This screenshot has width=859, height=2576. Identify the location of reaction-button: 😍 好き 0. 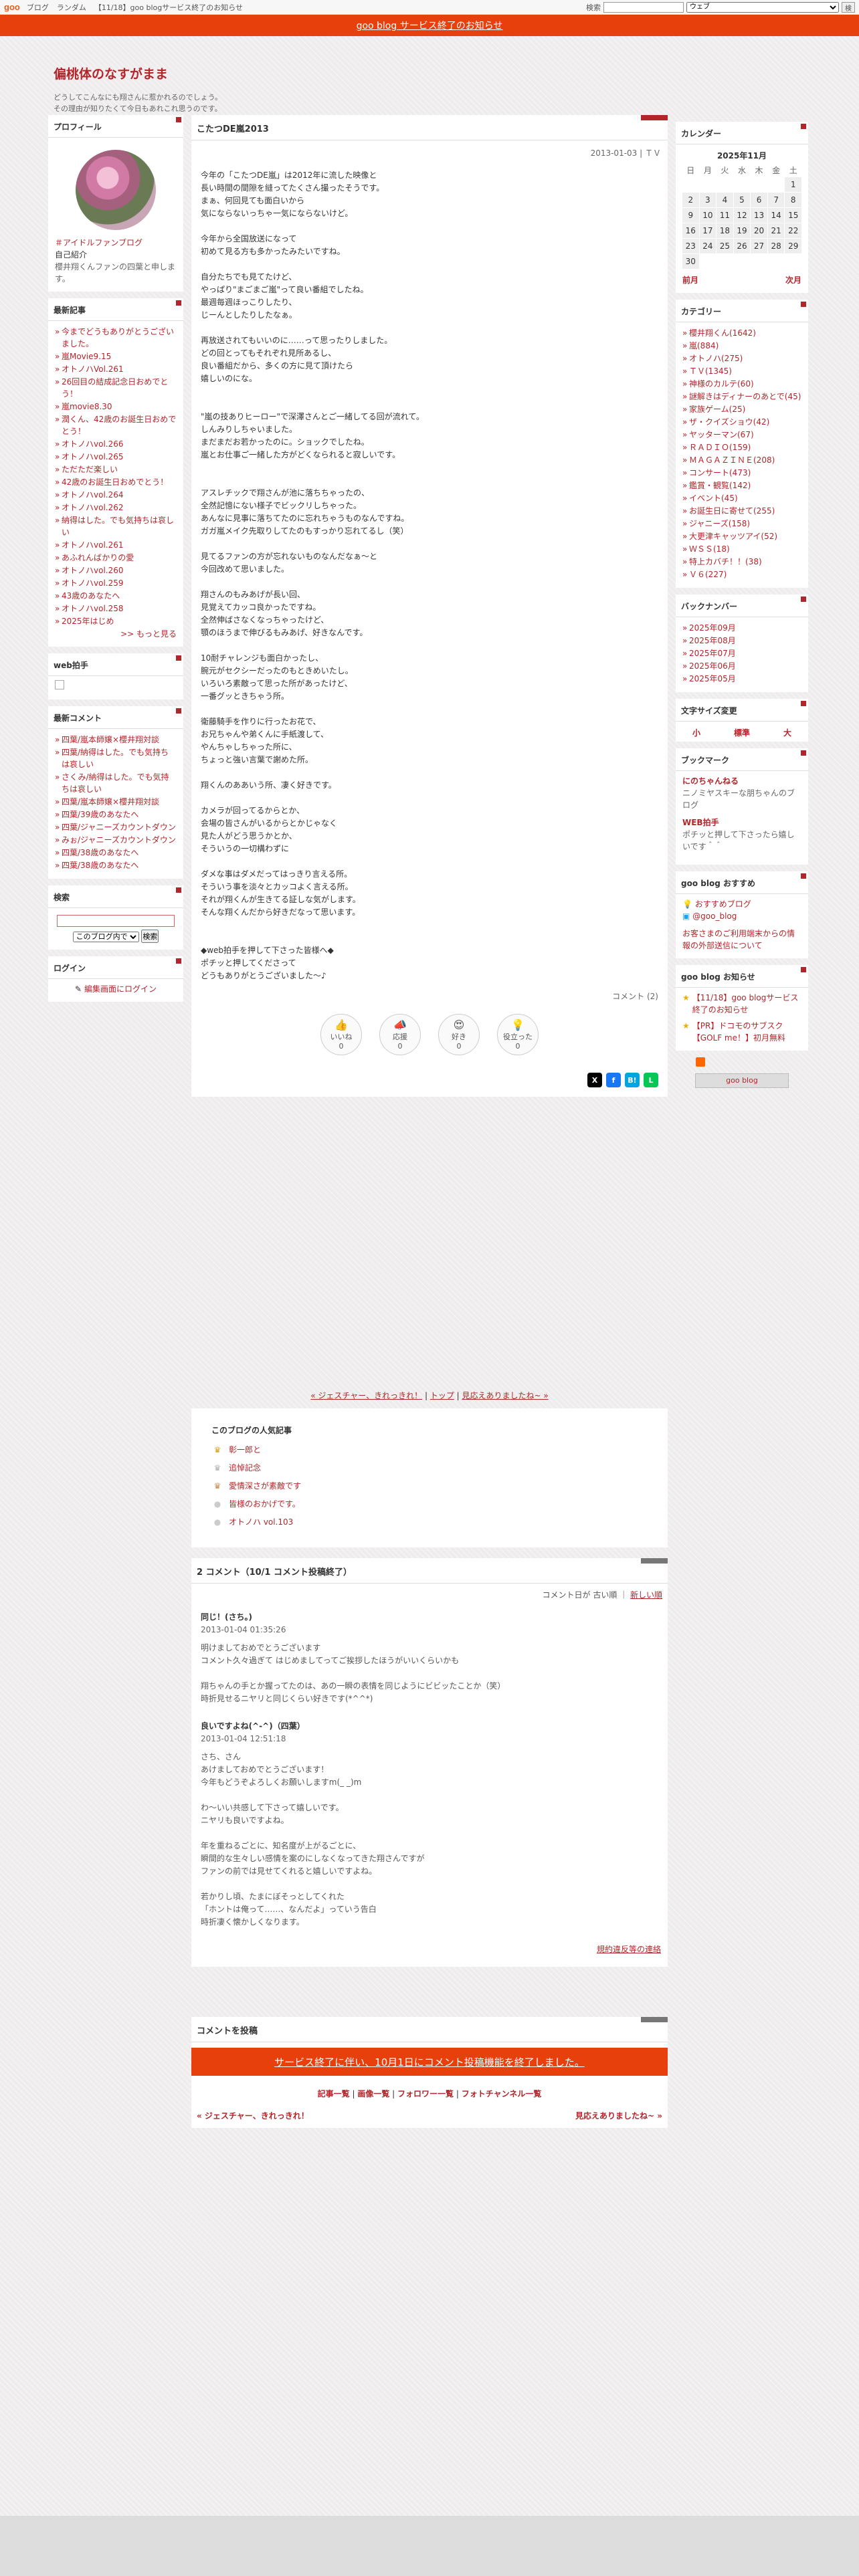
(459, 1034).